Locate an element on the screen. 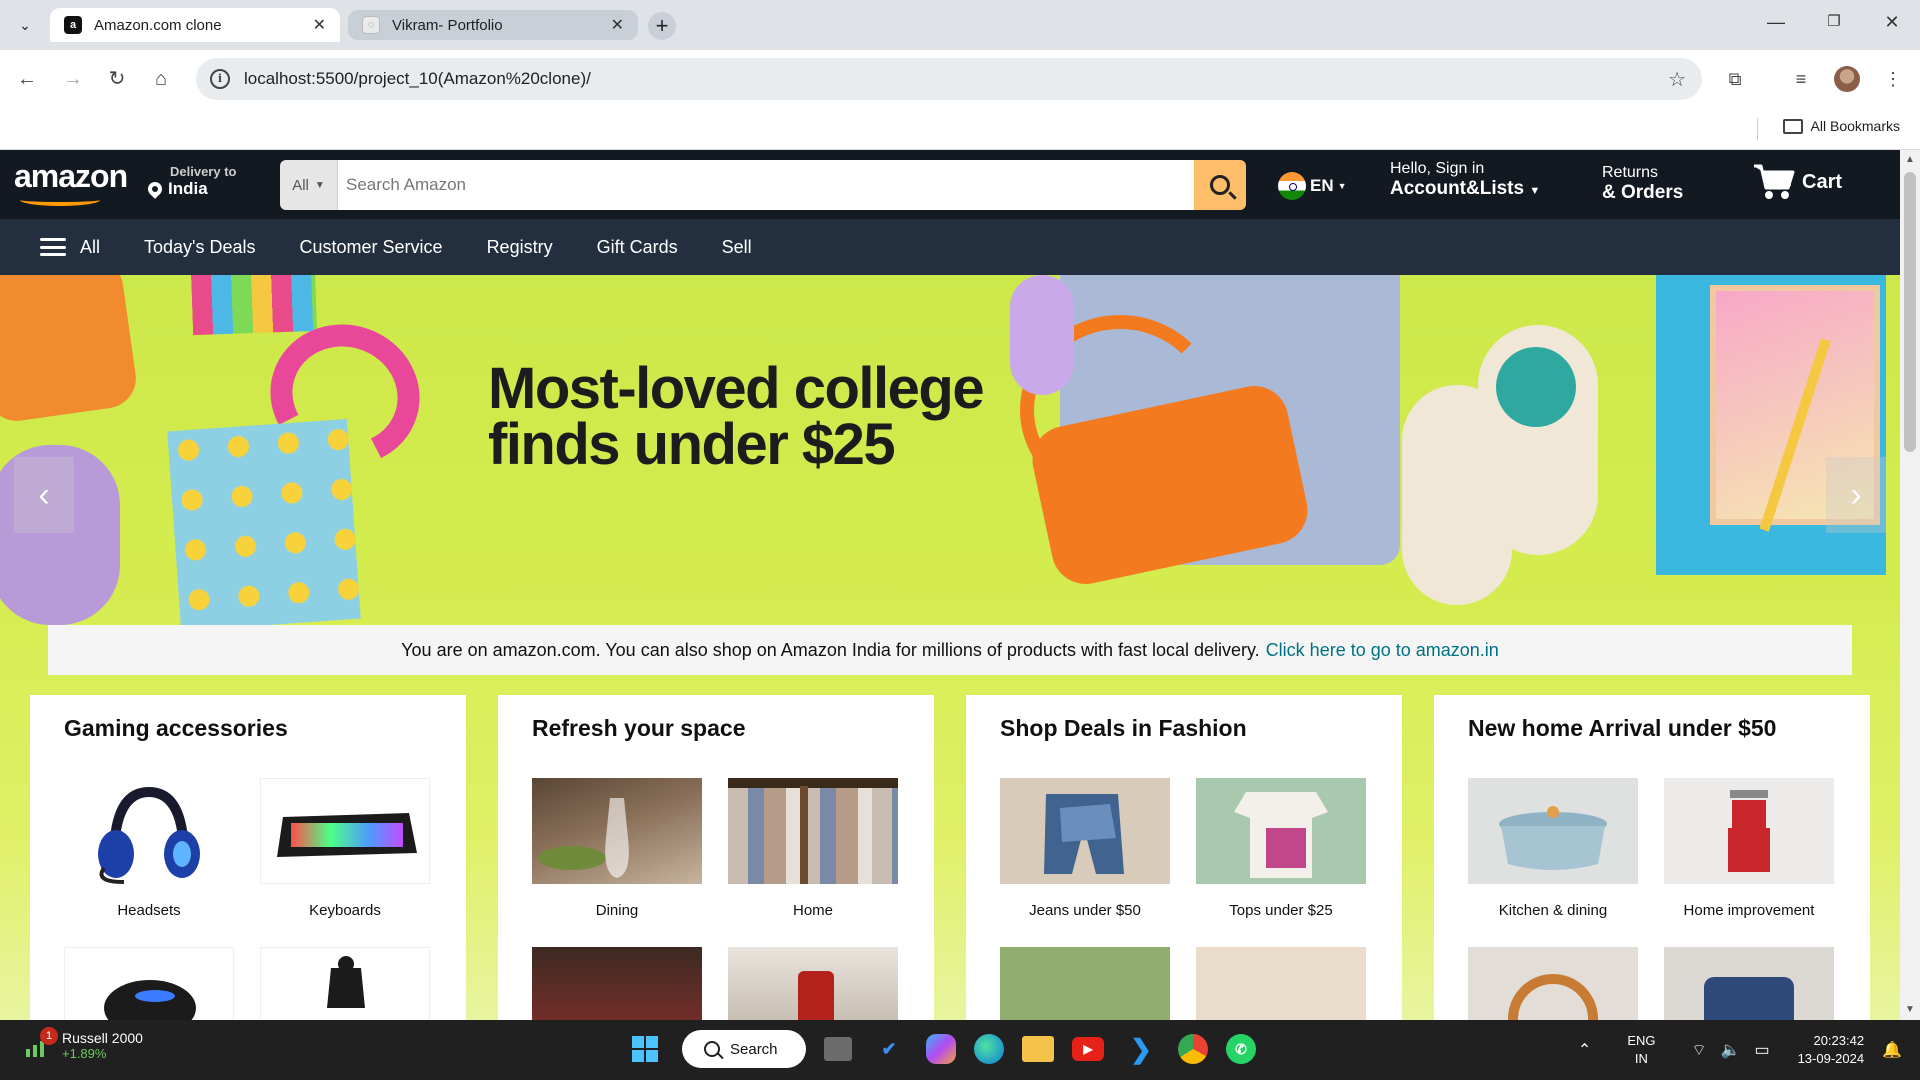 The image size is (1920, 1080). taskbar-search-label: Search is located at coordinates (754, 1049).